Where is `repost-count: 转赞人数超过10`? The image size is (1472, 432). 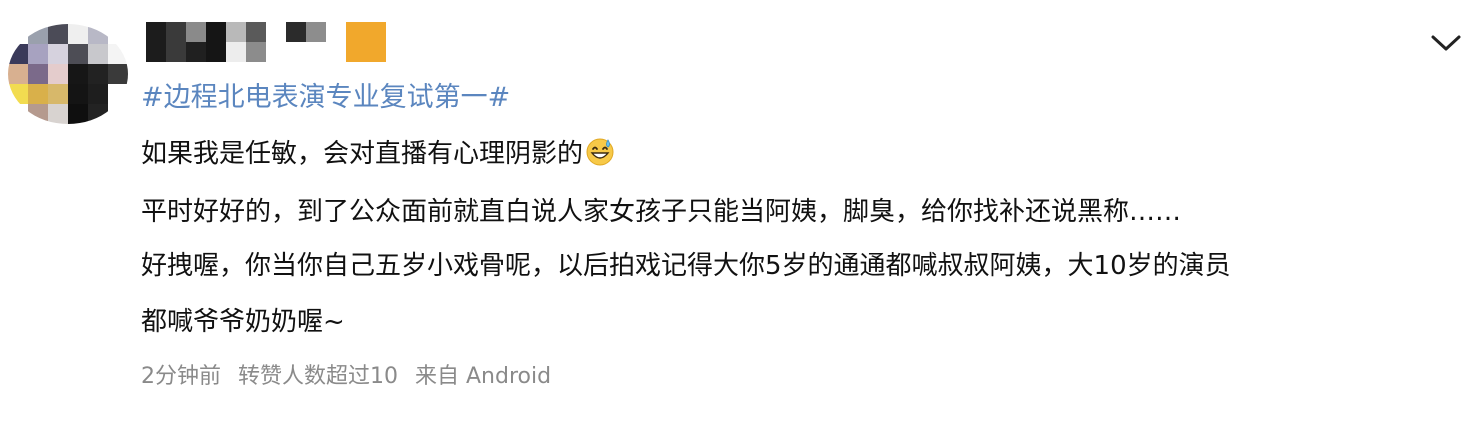 repost-count: 转赞人数超过10 is located at coordinates (318, 376).